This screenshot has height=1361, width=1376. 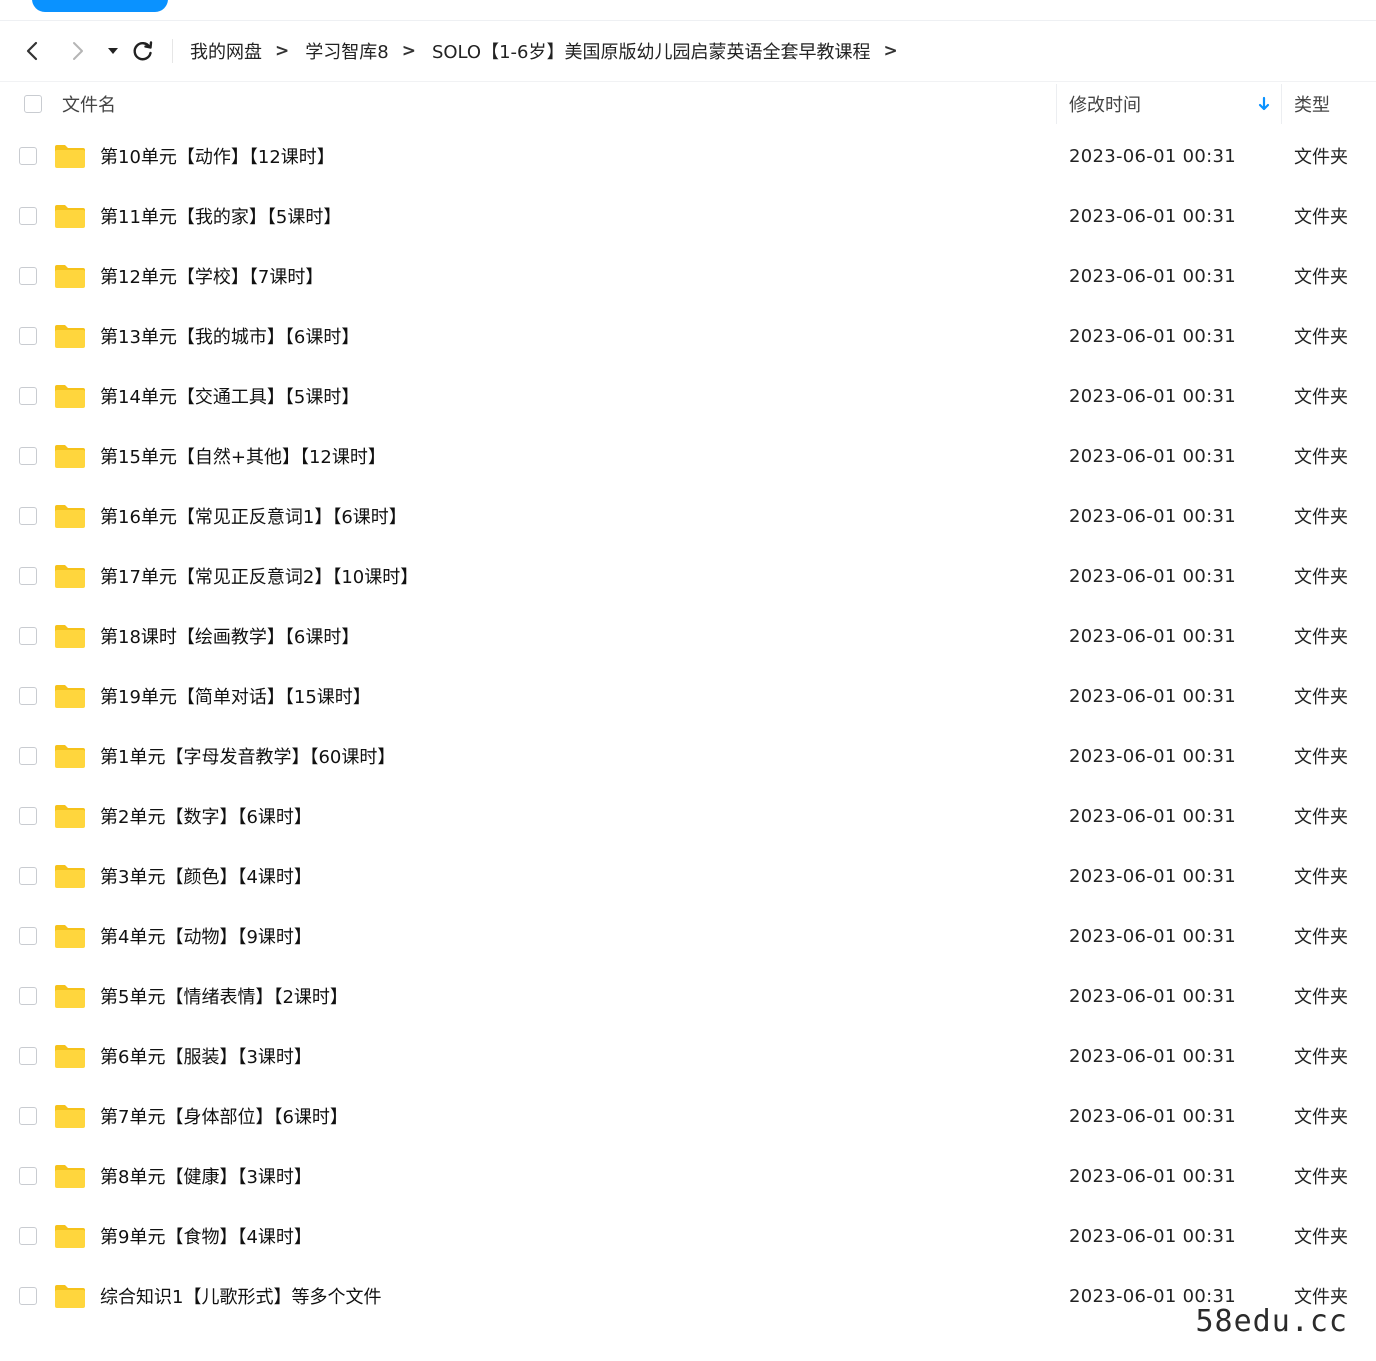 I want to click on file-name: 第6单元【服装】【3课时】, so click(x=206, y=1056).